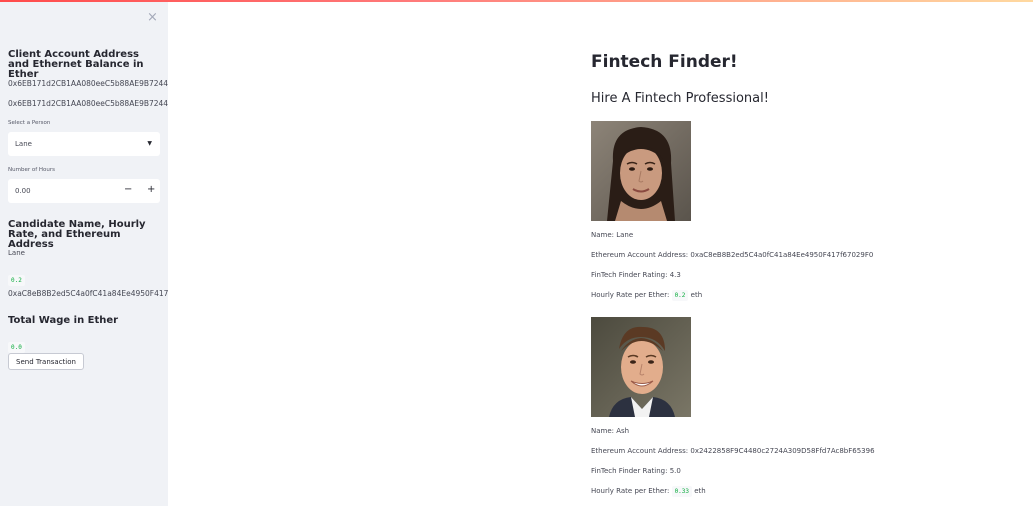 The height and width of the screenshot is (506, 1033). I want to click on select-person-label: Select a Person, so click(29, 123).